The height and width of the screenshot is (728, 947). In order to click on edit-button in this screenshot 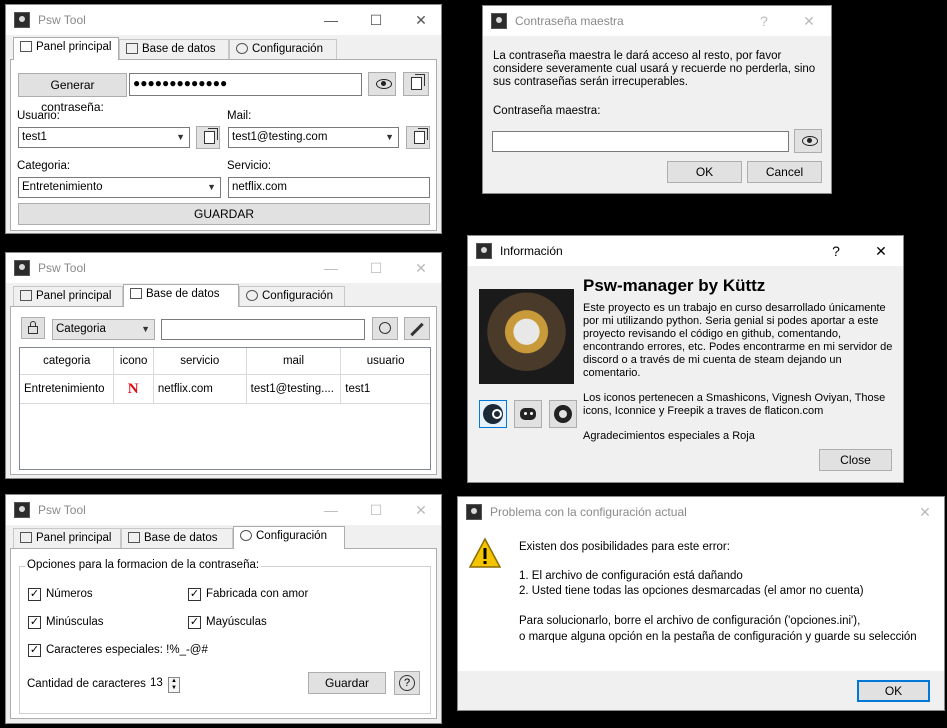, I will do `click(417, 328)`.